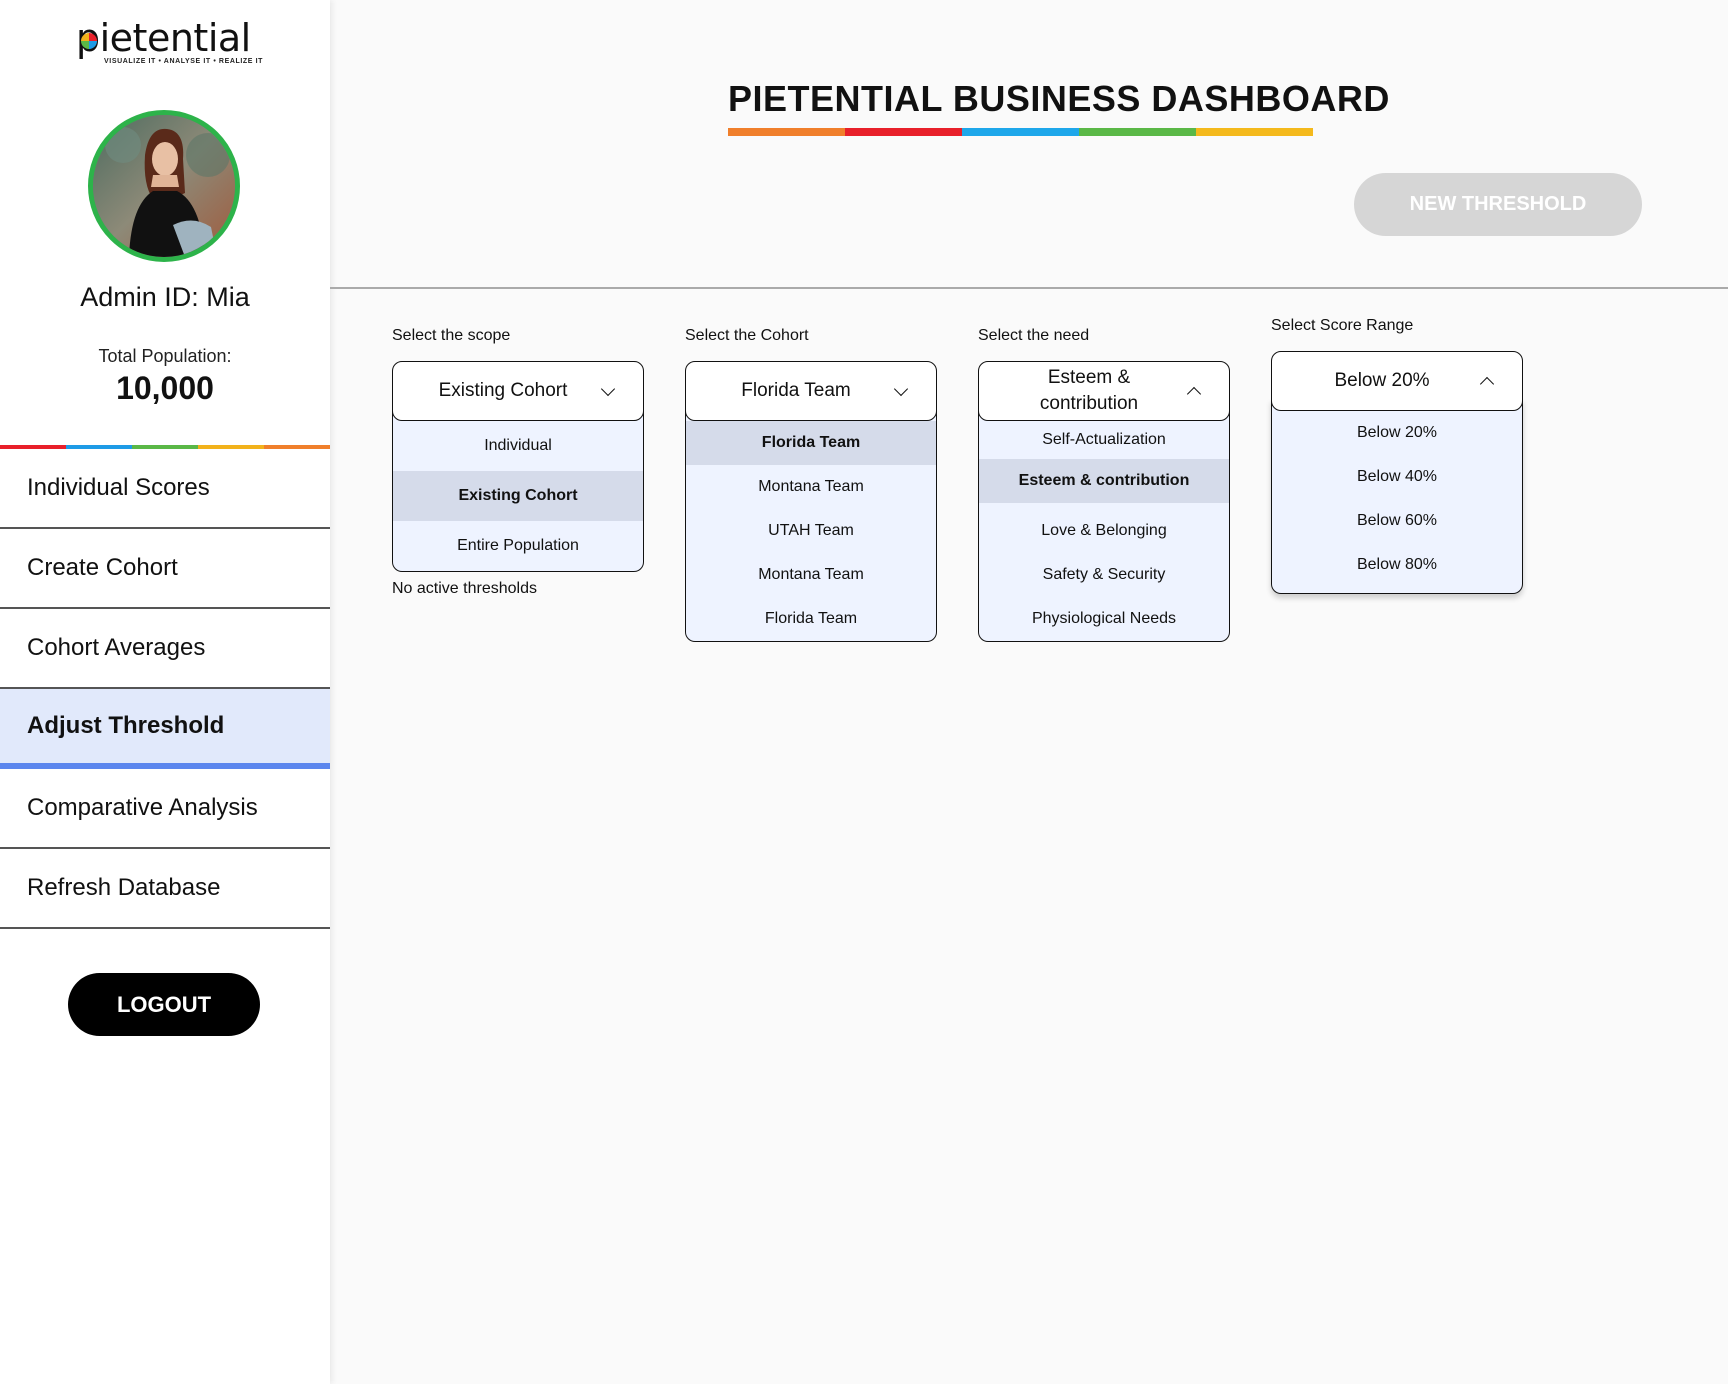  I want to click on logo-tagline: VISUALIZE IT • ANALYSE IT • REALIZE IT, so click(184, 61).